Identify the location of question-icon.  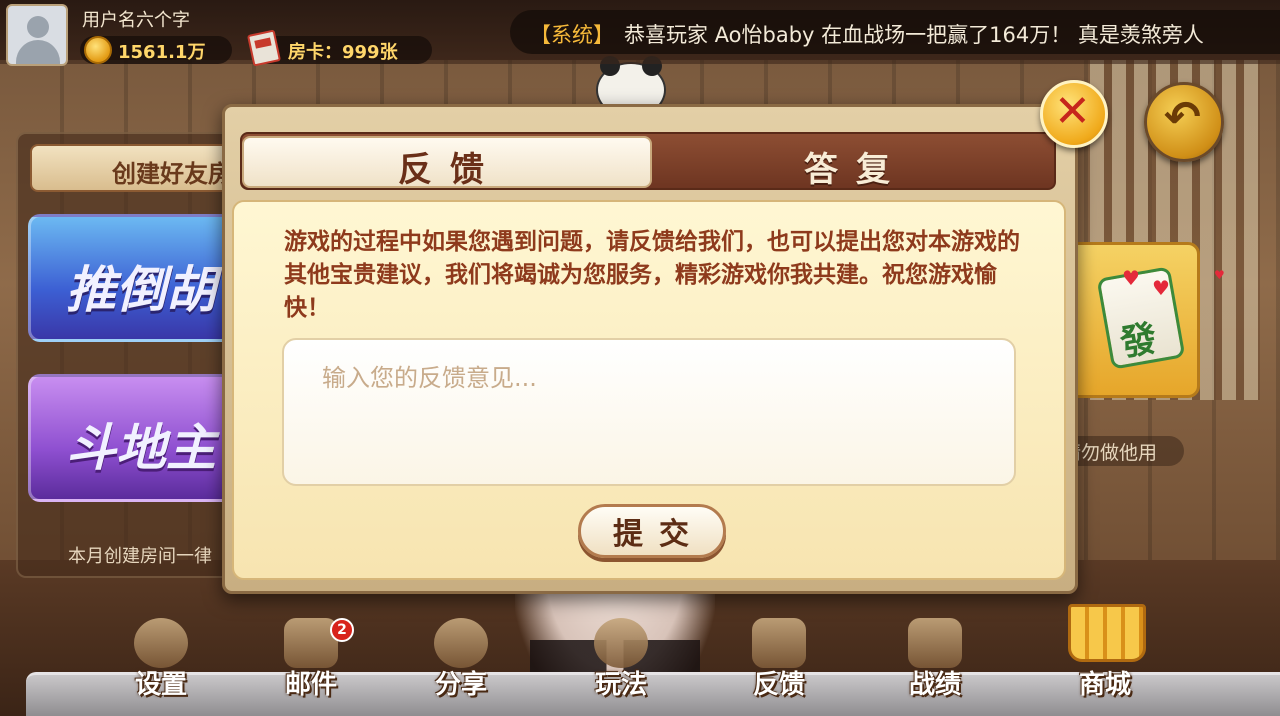
(621, 643).